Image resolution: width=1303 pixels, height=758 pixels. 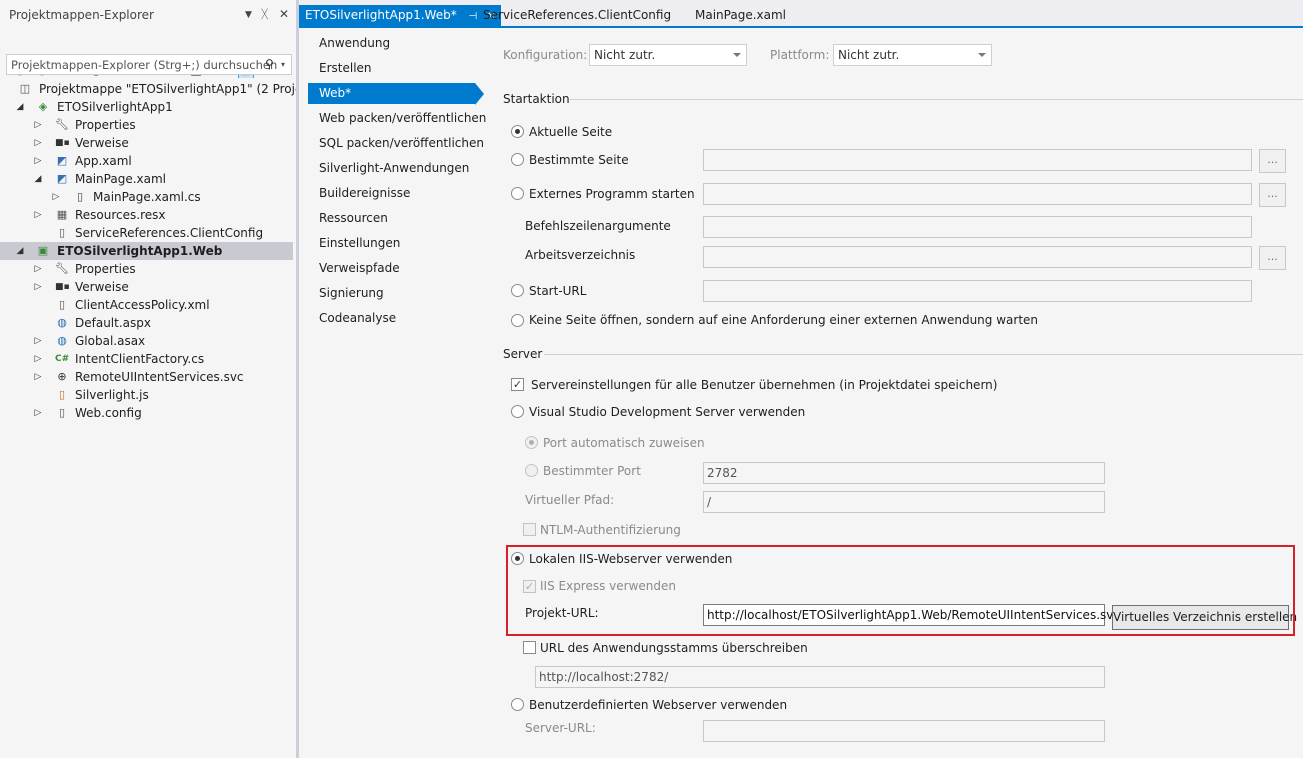 I want to click on virtual-path-input: /, so click(x=904, y=502).